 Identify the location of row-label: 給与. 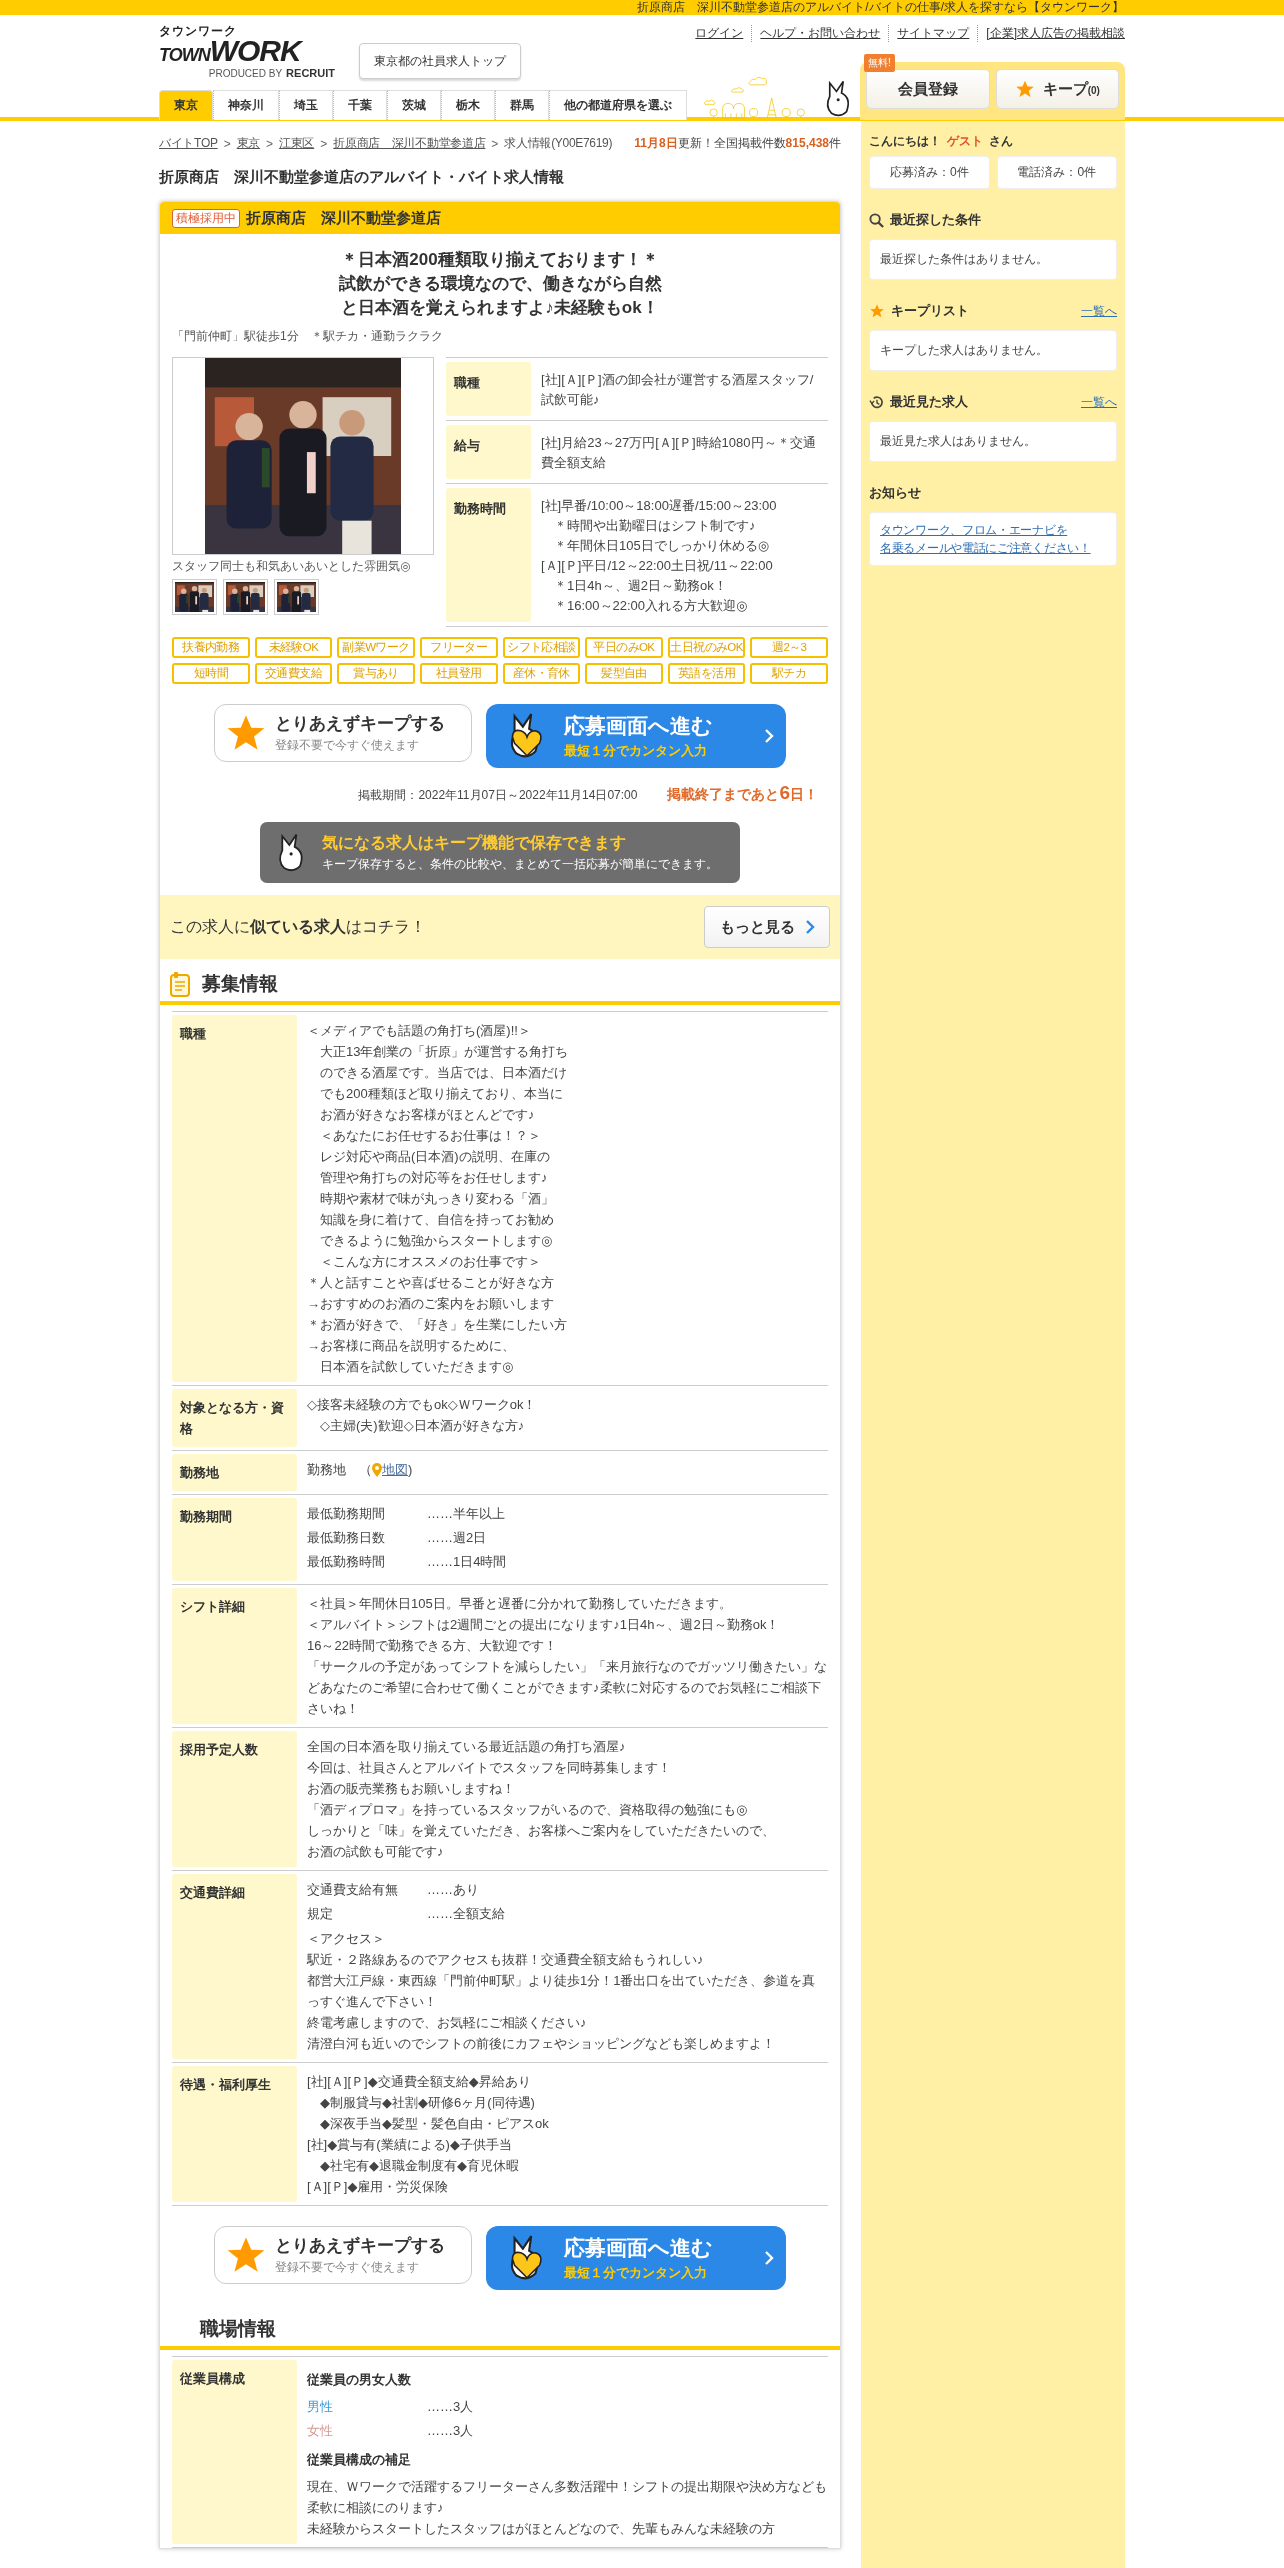
(488, 452).